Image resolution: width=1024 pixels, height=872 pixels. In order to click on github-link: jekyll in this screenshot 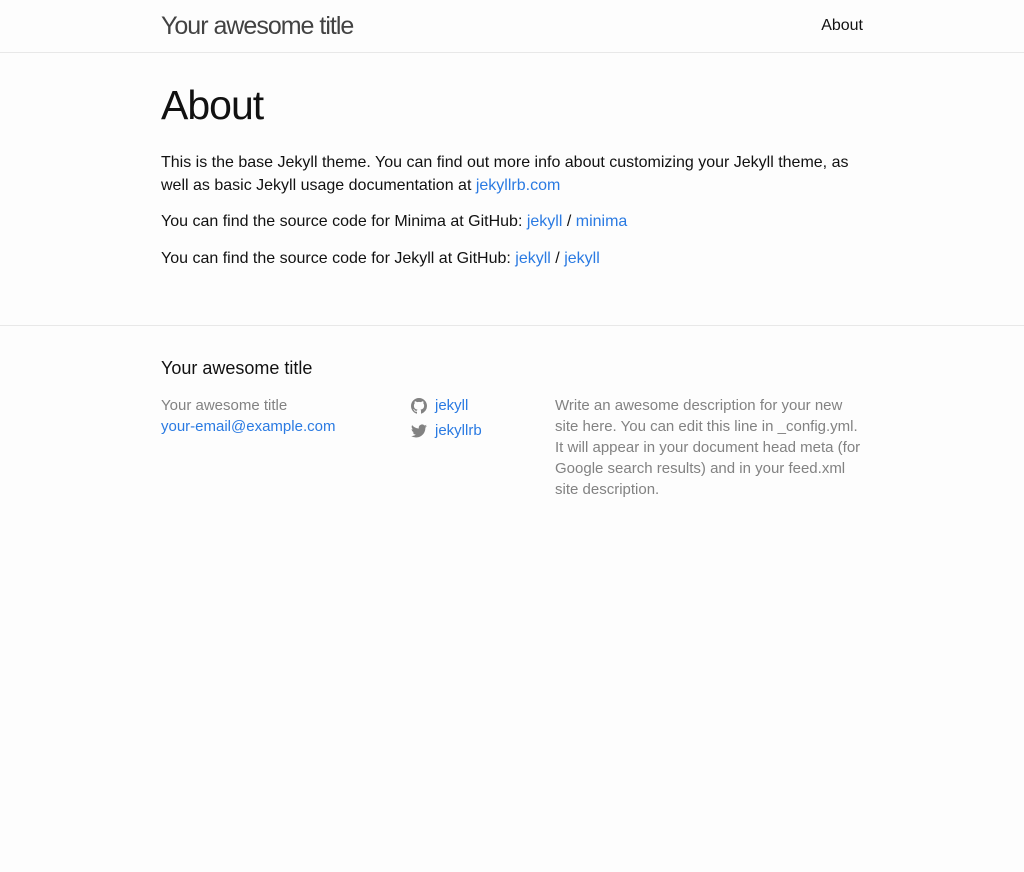, I will do `click(451, 405)`.